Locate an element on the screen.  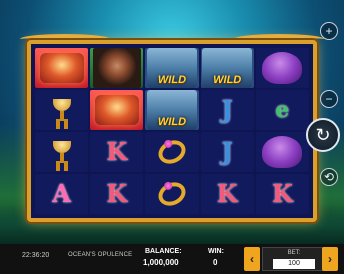
bet-increase-button: › is located at coordinates (330, 259).